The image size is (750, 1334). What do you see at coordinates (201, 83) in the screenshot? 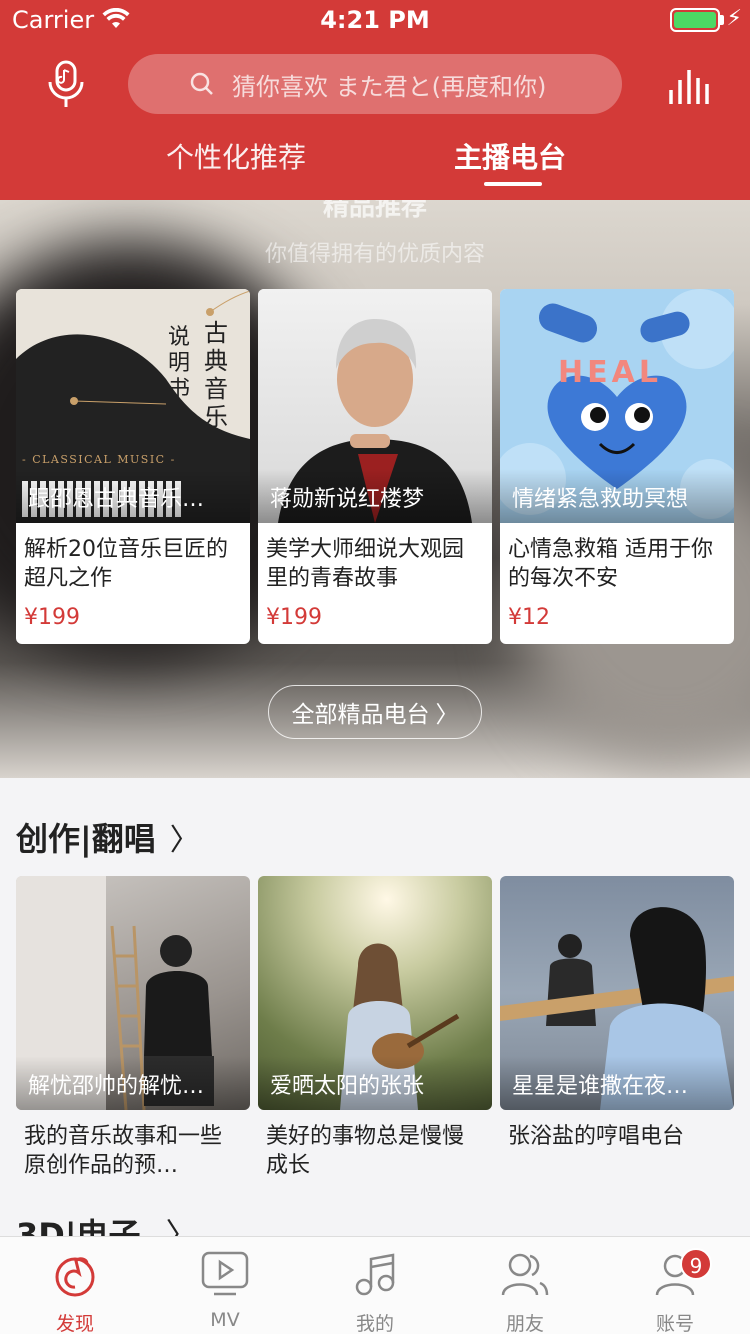
I see `search-icon` at bounding box center [201, 83].